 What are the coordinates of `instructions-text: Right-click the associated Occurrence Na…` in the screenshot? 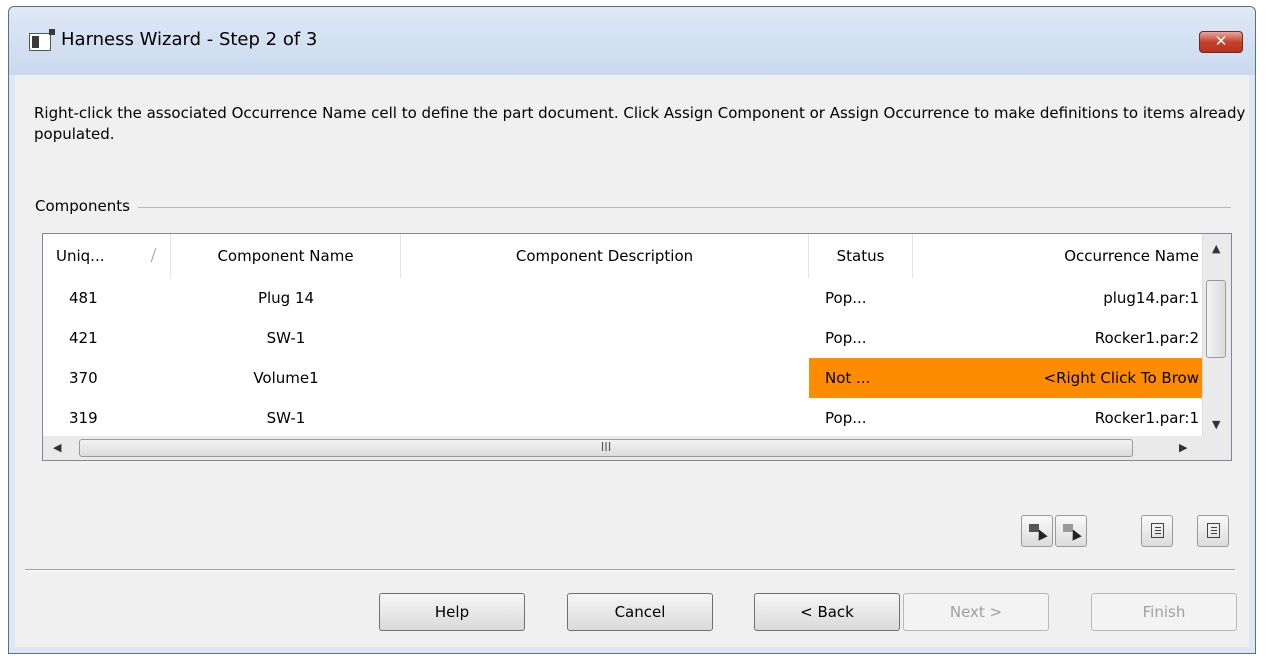 It's located at (640, 123).